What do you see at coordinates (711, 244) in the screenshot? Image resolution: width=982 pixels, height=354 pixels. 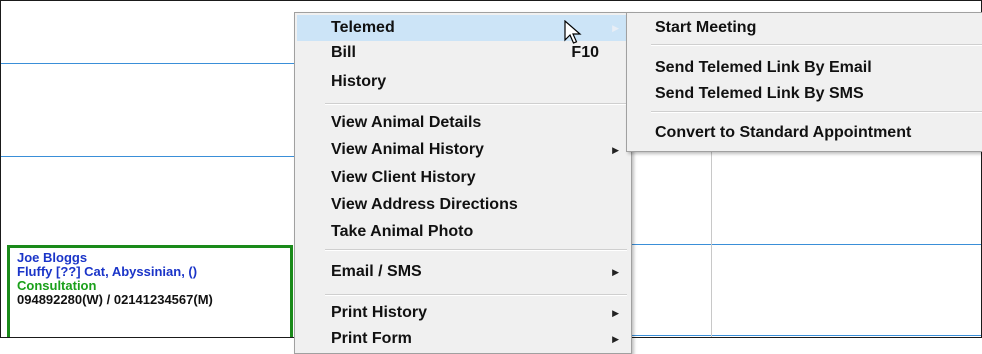 I see `grid-column-divider` at bounding box center [711, 244].